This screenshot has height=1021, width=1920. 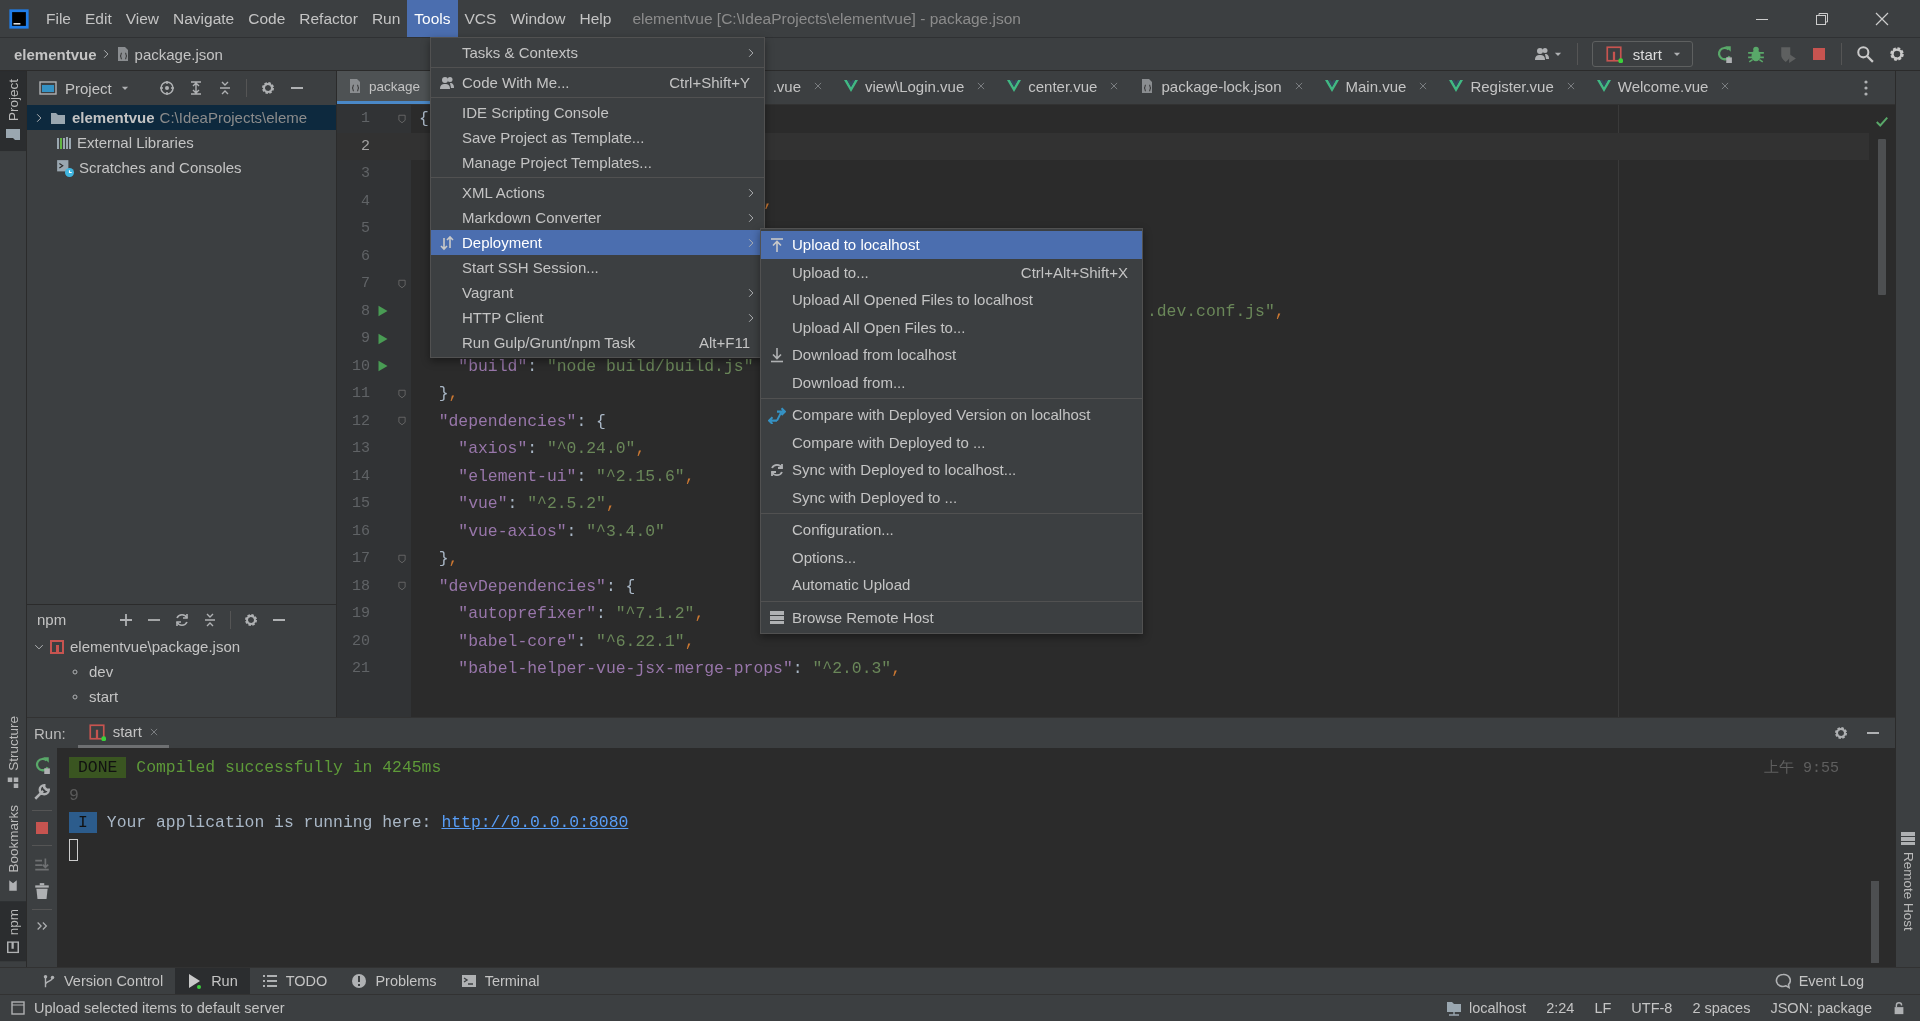 I want to click on code-line: "autoprefixer": "^7.1.2",, so click(x=581, y=614).